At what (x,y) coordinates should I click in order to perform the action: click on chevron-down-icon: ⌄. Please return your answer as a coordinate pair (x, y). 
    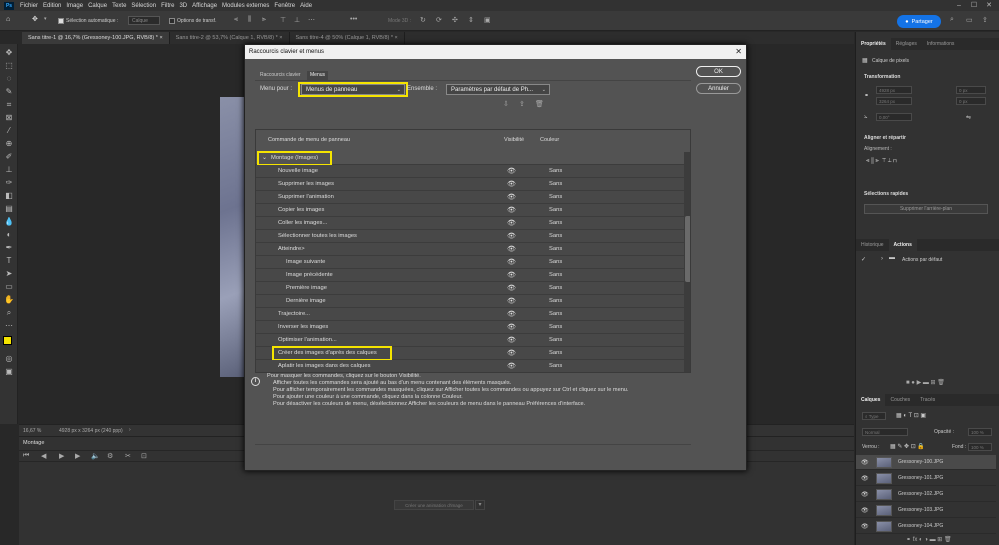
    Looking at the image, I should click on (264, 158).